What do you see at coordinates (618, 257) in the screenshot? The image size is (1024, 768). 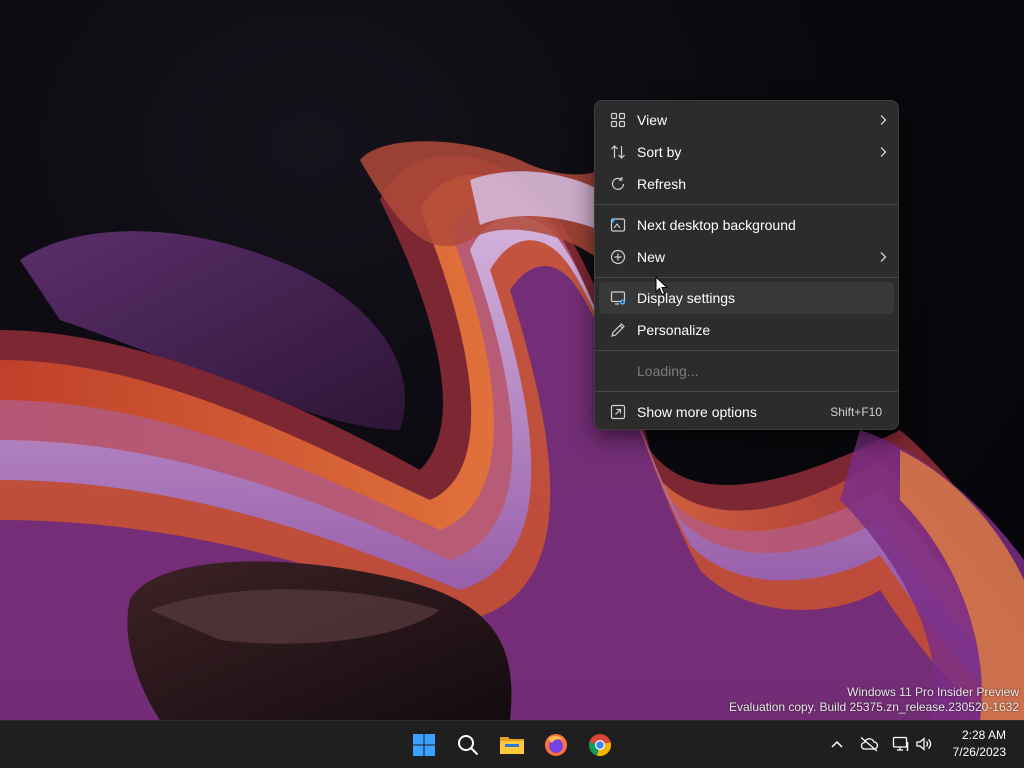 I see `plus-circle-icon` at bounding box center [618, 257].